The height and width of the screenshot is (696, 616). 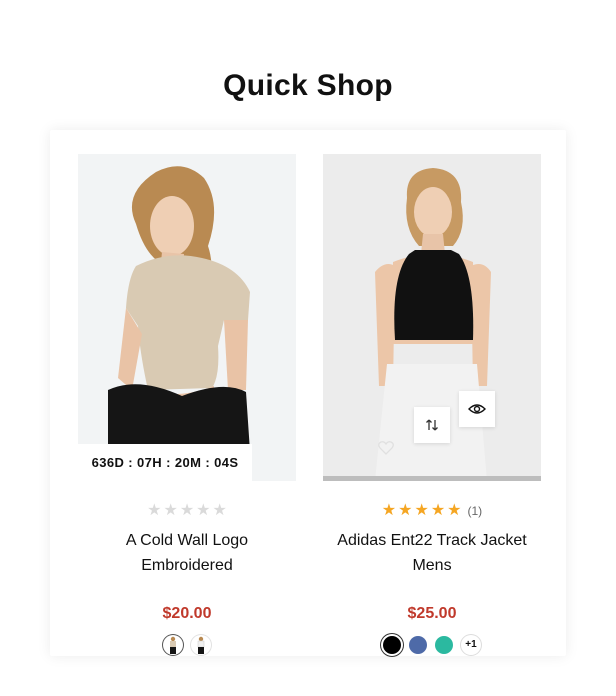 What do you see at coordinates (187, 565) in the screenshot?
I see `product-name-line2: Embroidered` at bounding box center [187, 565].